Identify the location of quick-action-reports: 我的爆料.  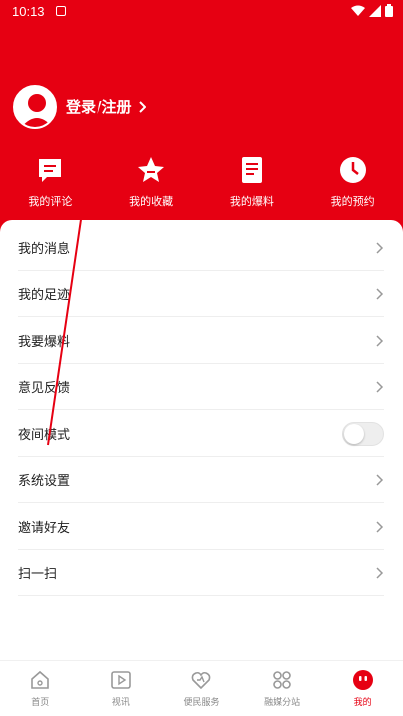
(252, 182).